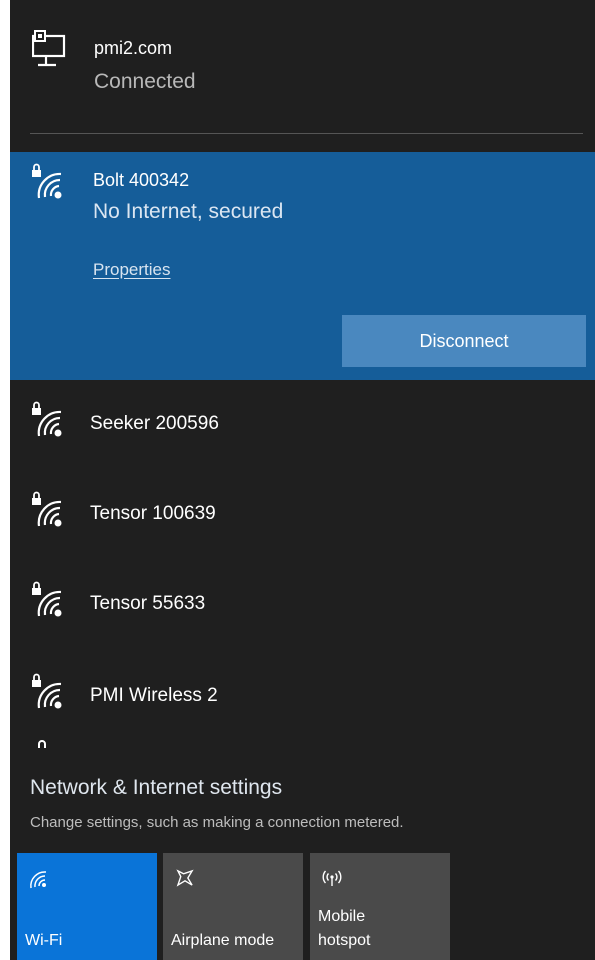 This screenshot has width=595, height=960. What do you see at coordinates (154, 423) in the screenshot?
I see `network-name: Seeker 200596` at bounding box center [154, 423].